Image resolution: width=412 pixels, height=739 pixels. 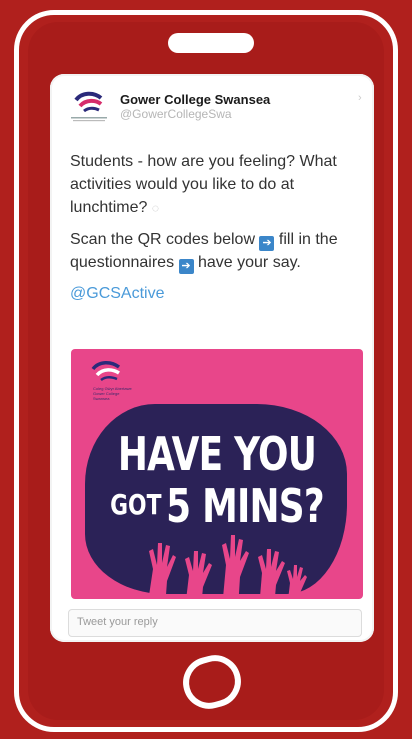 What do you see at coordinates (89, 107) in the screenshot?
I see `college-logo-icon` at bounding box center [89, 107].